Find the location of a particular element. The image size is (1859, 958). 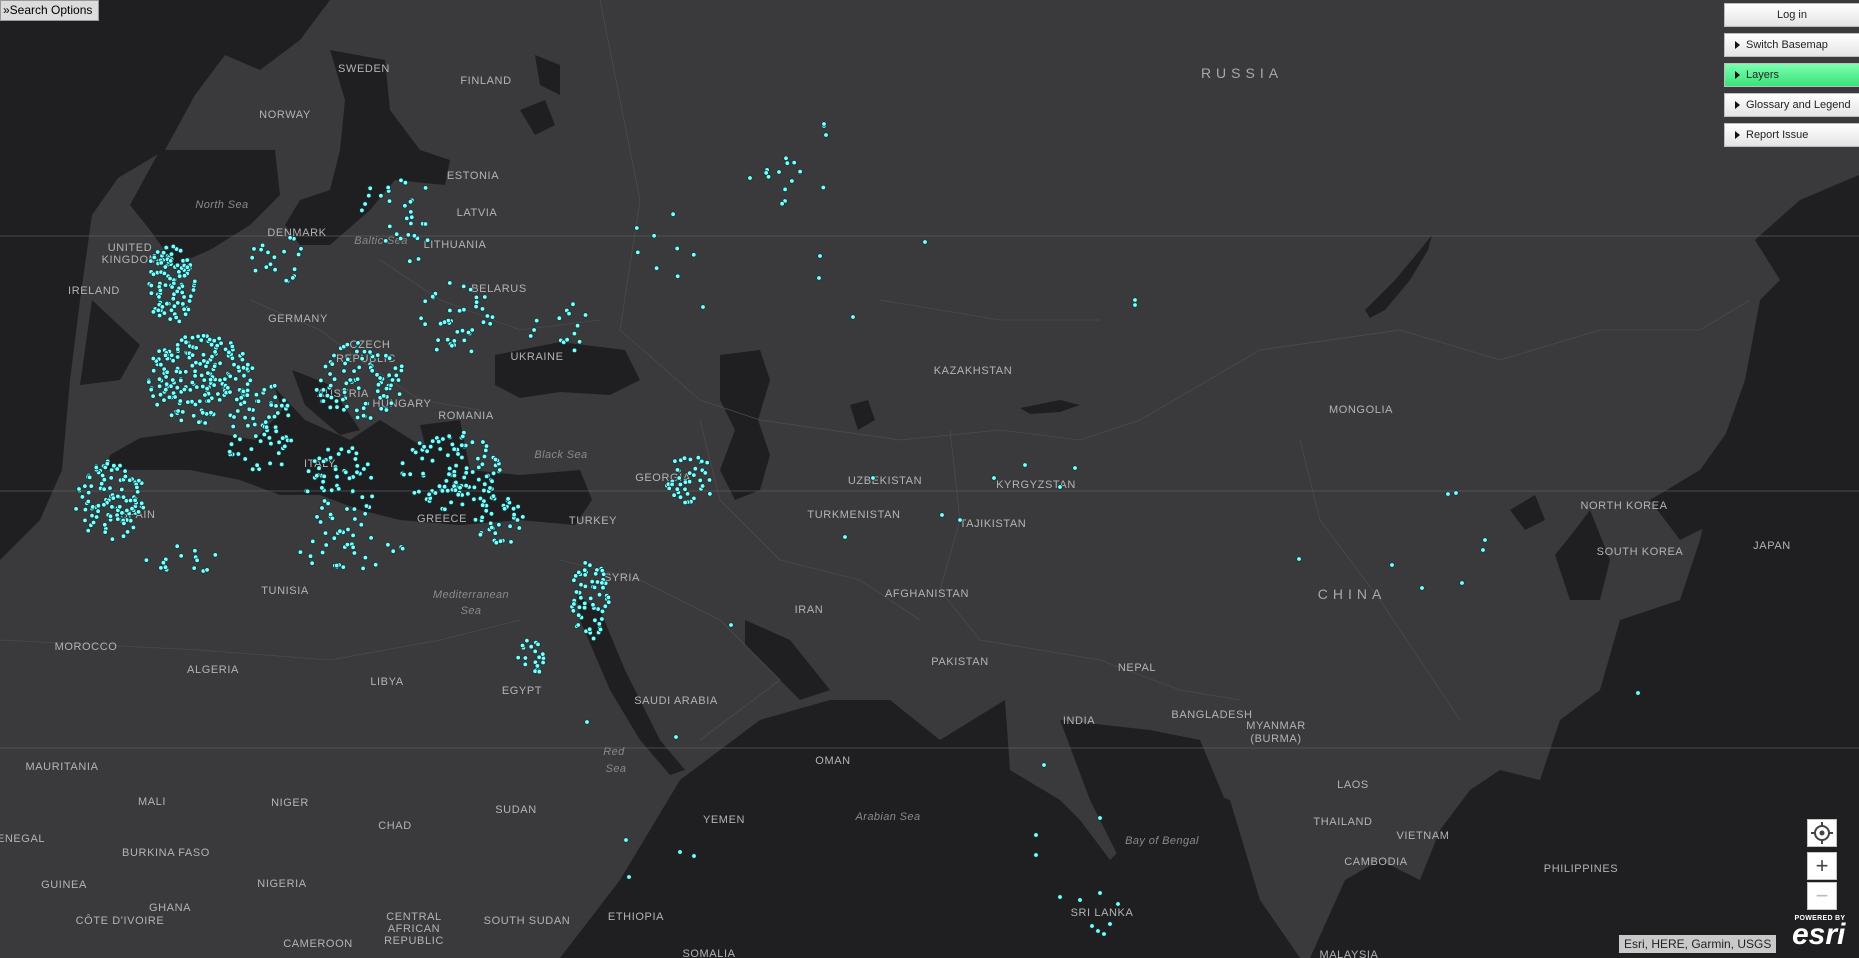

zoom-in-button: + is located at coordinates (1822, 866).